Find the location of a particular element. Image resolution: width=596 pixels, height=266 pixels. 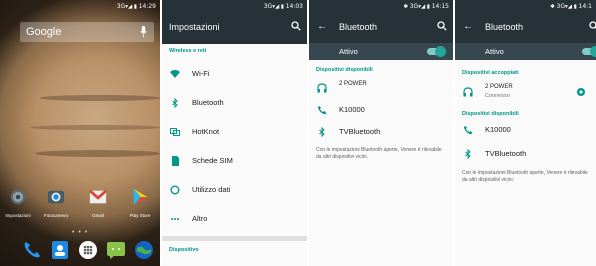

play-store-icon is located at coordinates (140, 197).